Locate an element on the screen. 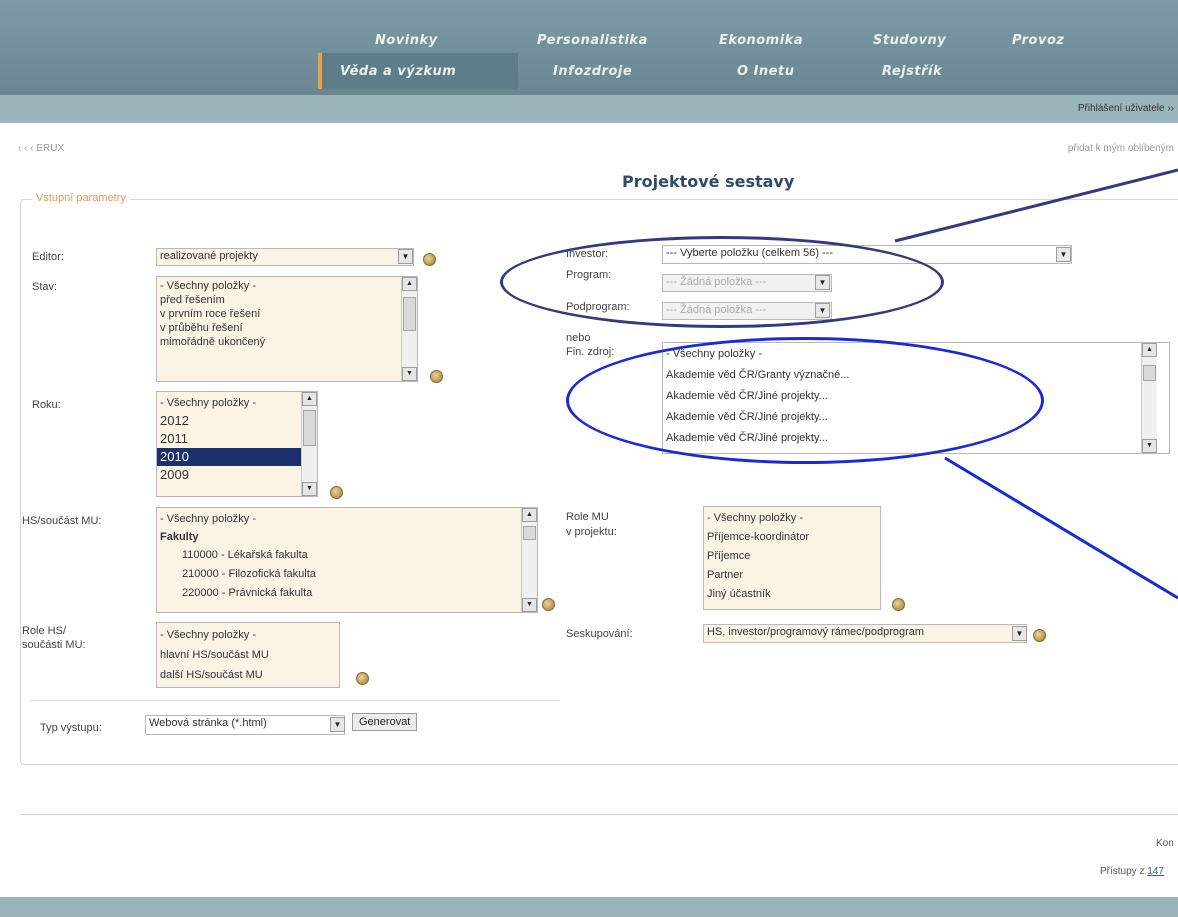 The image size is (1178, 917). annotation-arrow-investor is located at coordinates (1036, 205).